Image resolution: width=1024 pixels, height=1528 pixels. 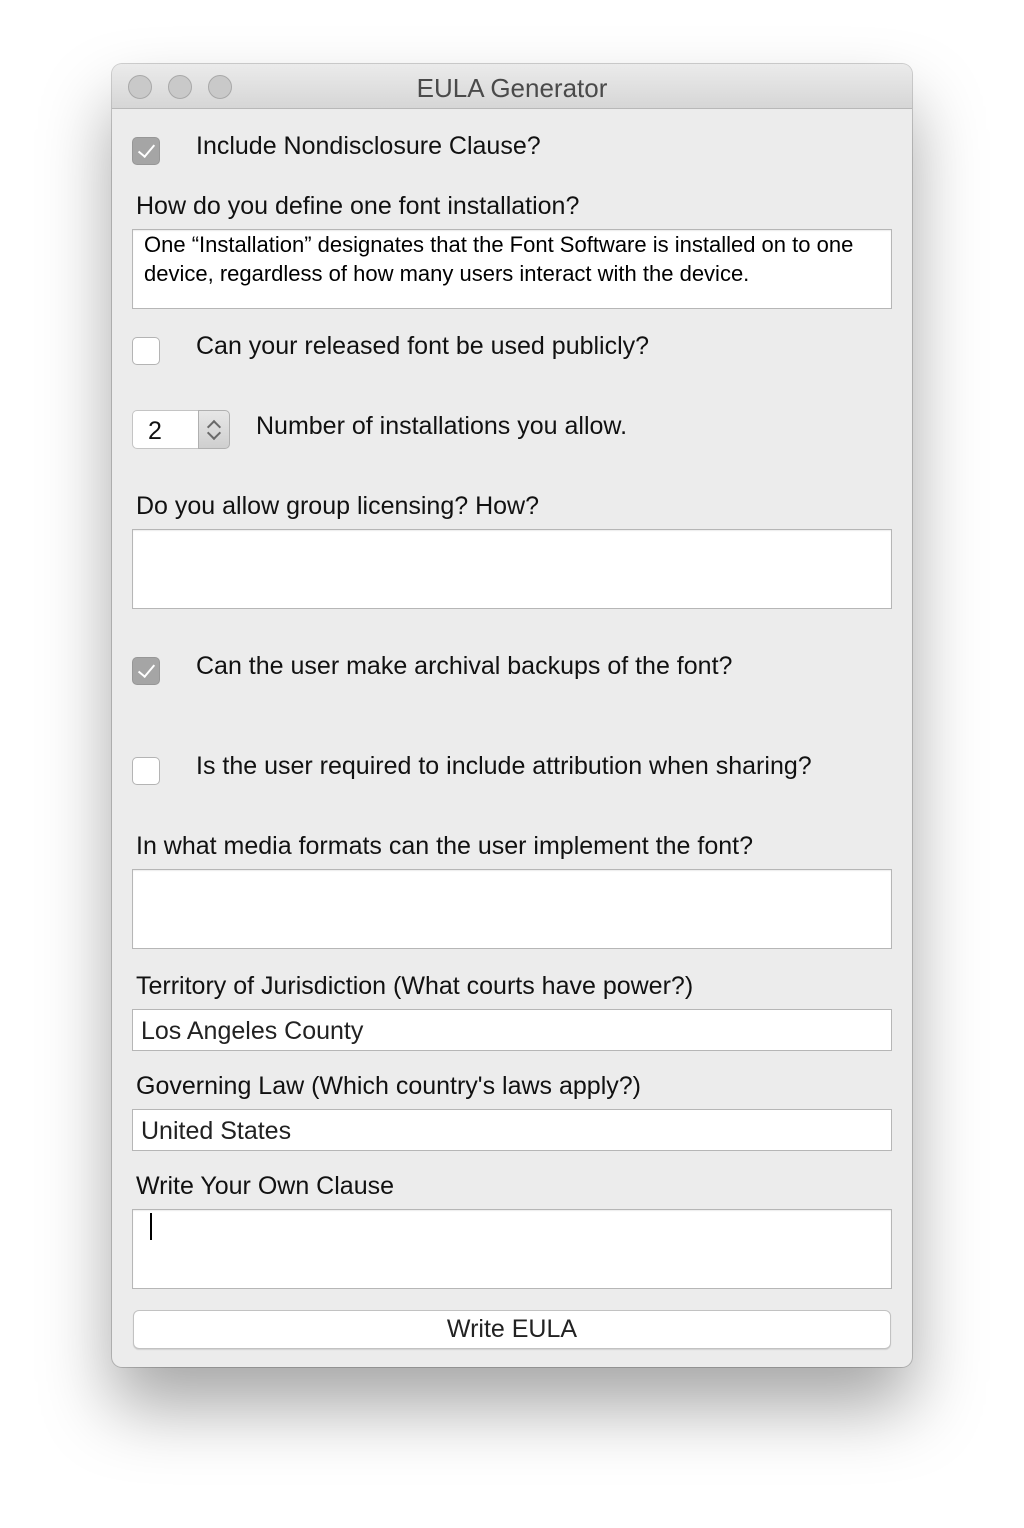 I want to click on governing-law-field: United States, so click(x=512, y=1130).